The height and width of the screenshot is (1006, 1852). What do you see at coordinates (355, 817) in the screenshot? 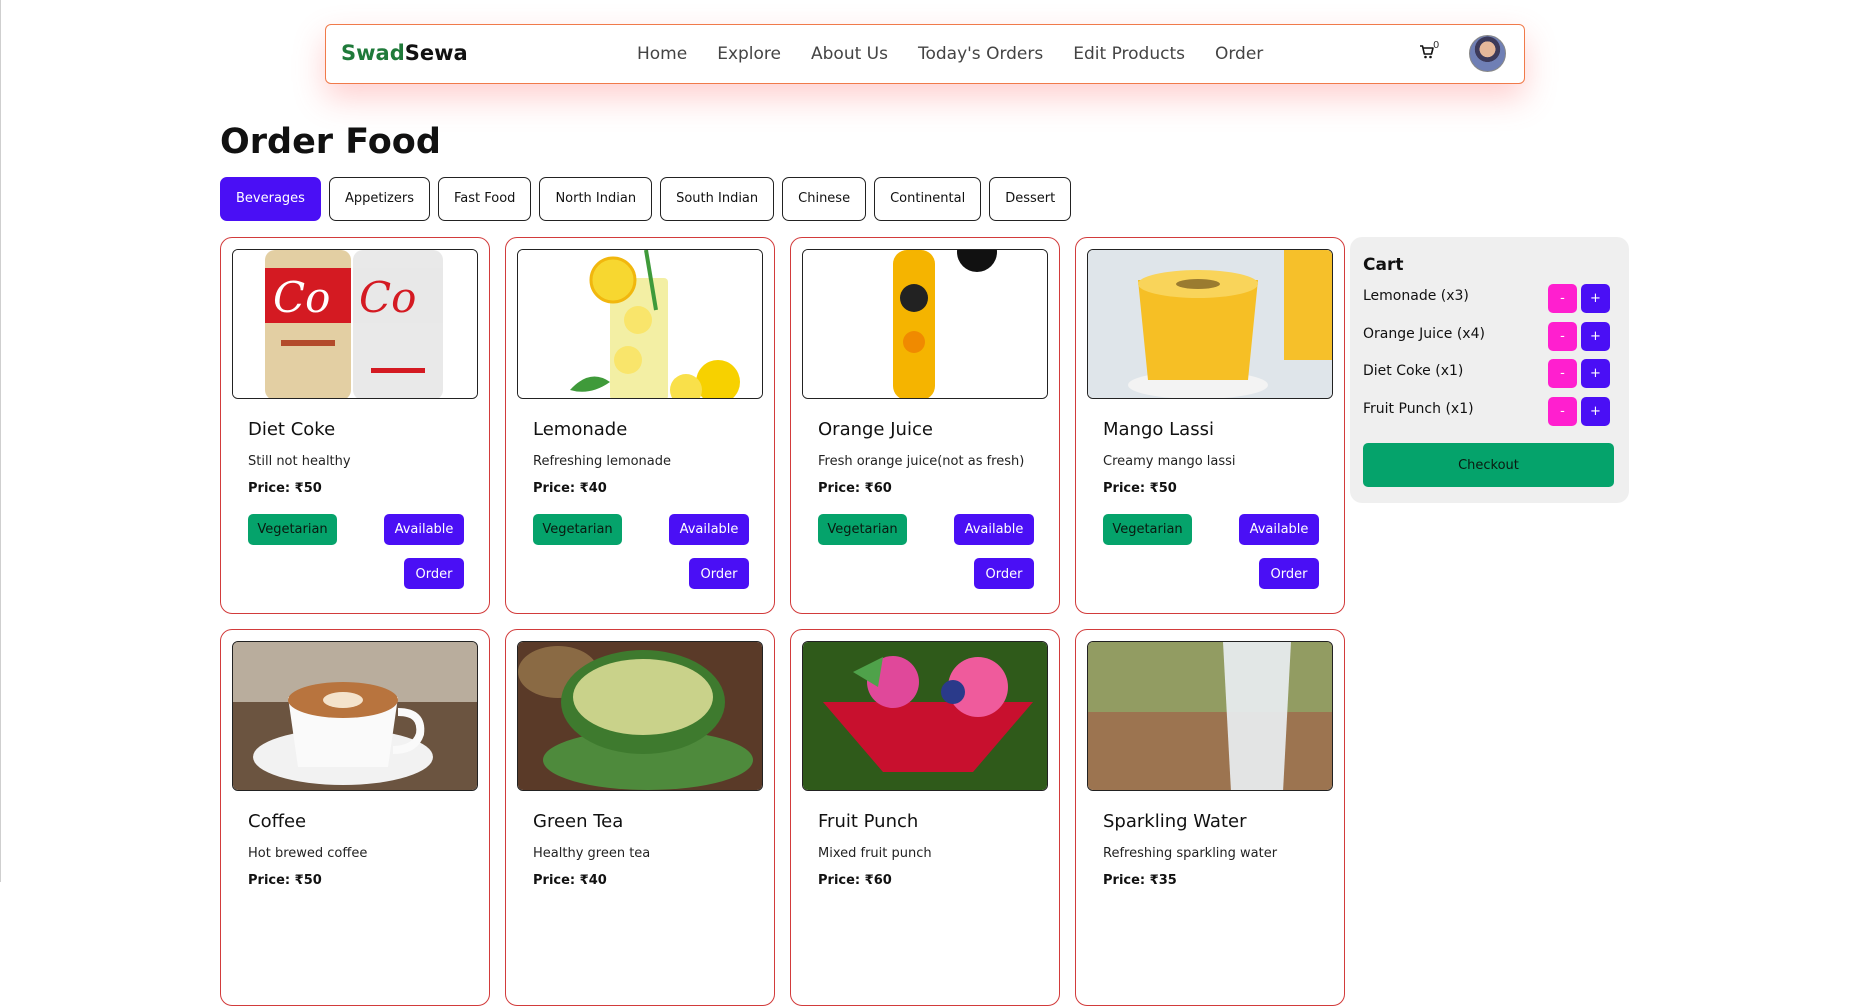
I see `product-card: Coffee Hot brewed coffee Price: ₹50` at bounding box center [355, 817].